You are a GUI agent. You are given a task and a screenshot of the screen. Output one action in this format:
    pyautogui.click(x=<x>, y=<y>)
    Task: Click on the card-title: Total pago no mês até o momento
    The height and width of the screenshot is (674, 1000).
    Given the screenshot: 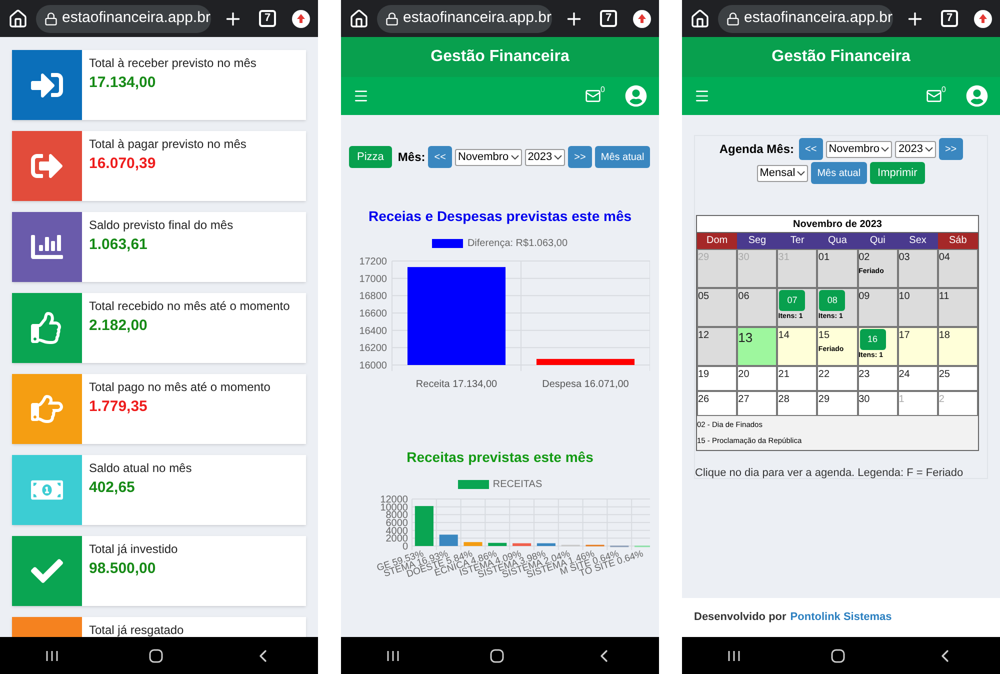 What is the action you would take?
    pyautogui.click(x=179, y=387)
    